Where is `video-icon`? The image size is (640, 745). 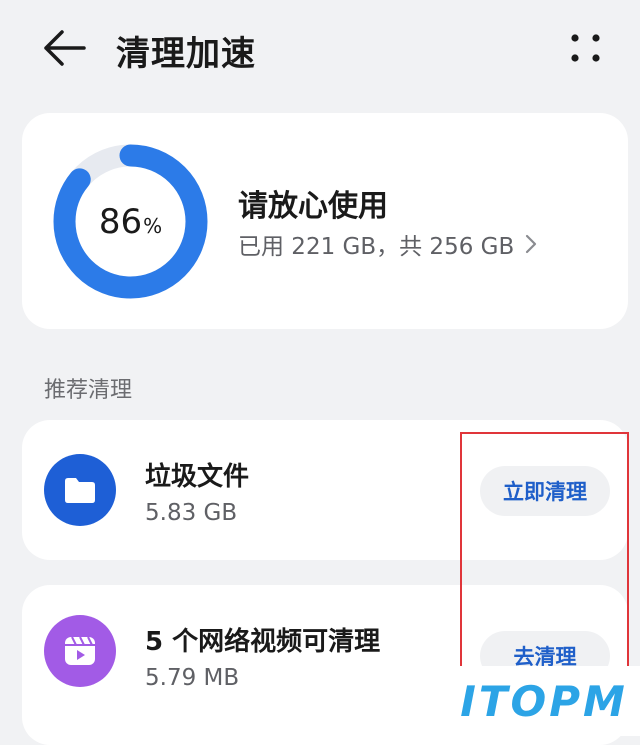 video-icon is located at coordinates (80, 651).